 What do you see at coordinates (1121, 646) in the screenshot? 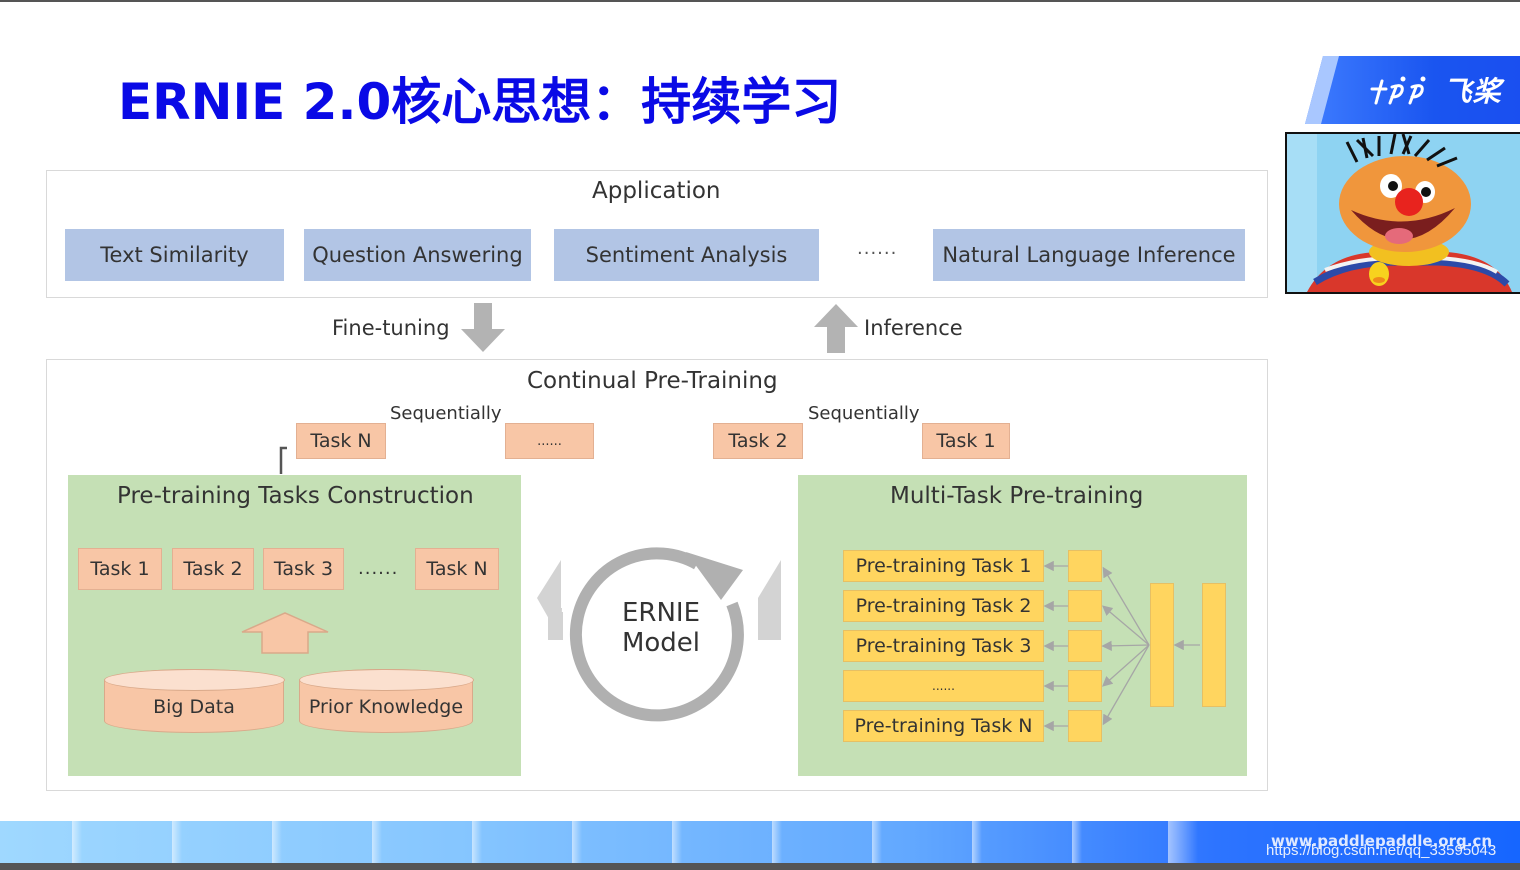
I see `multitask-connectors` at bounding box center [1121, 646].